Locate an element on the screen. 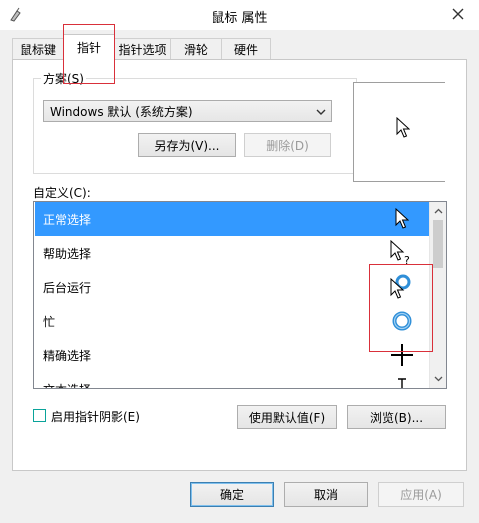  list-item-label: 正常选择 is located at coordinates (67, 219).